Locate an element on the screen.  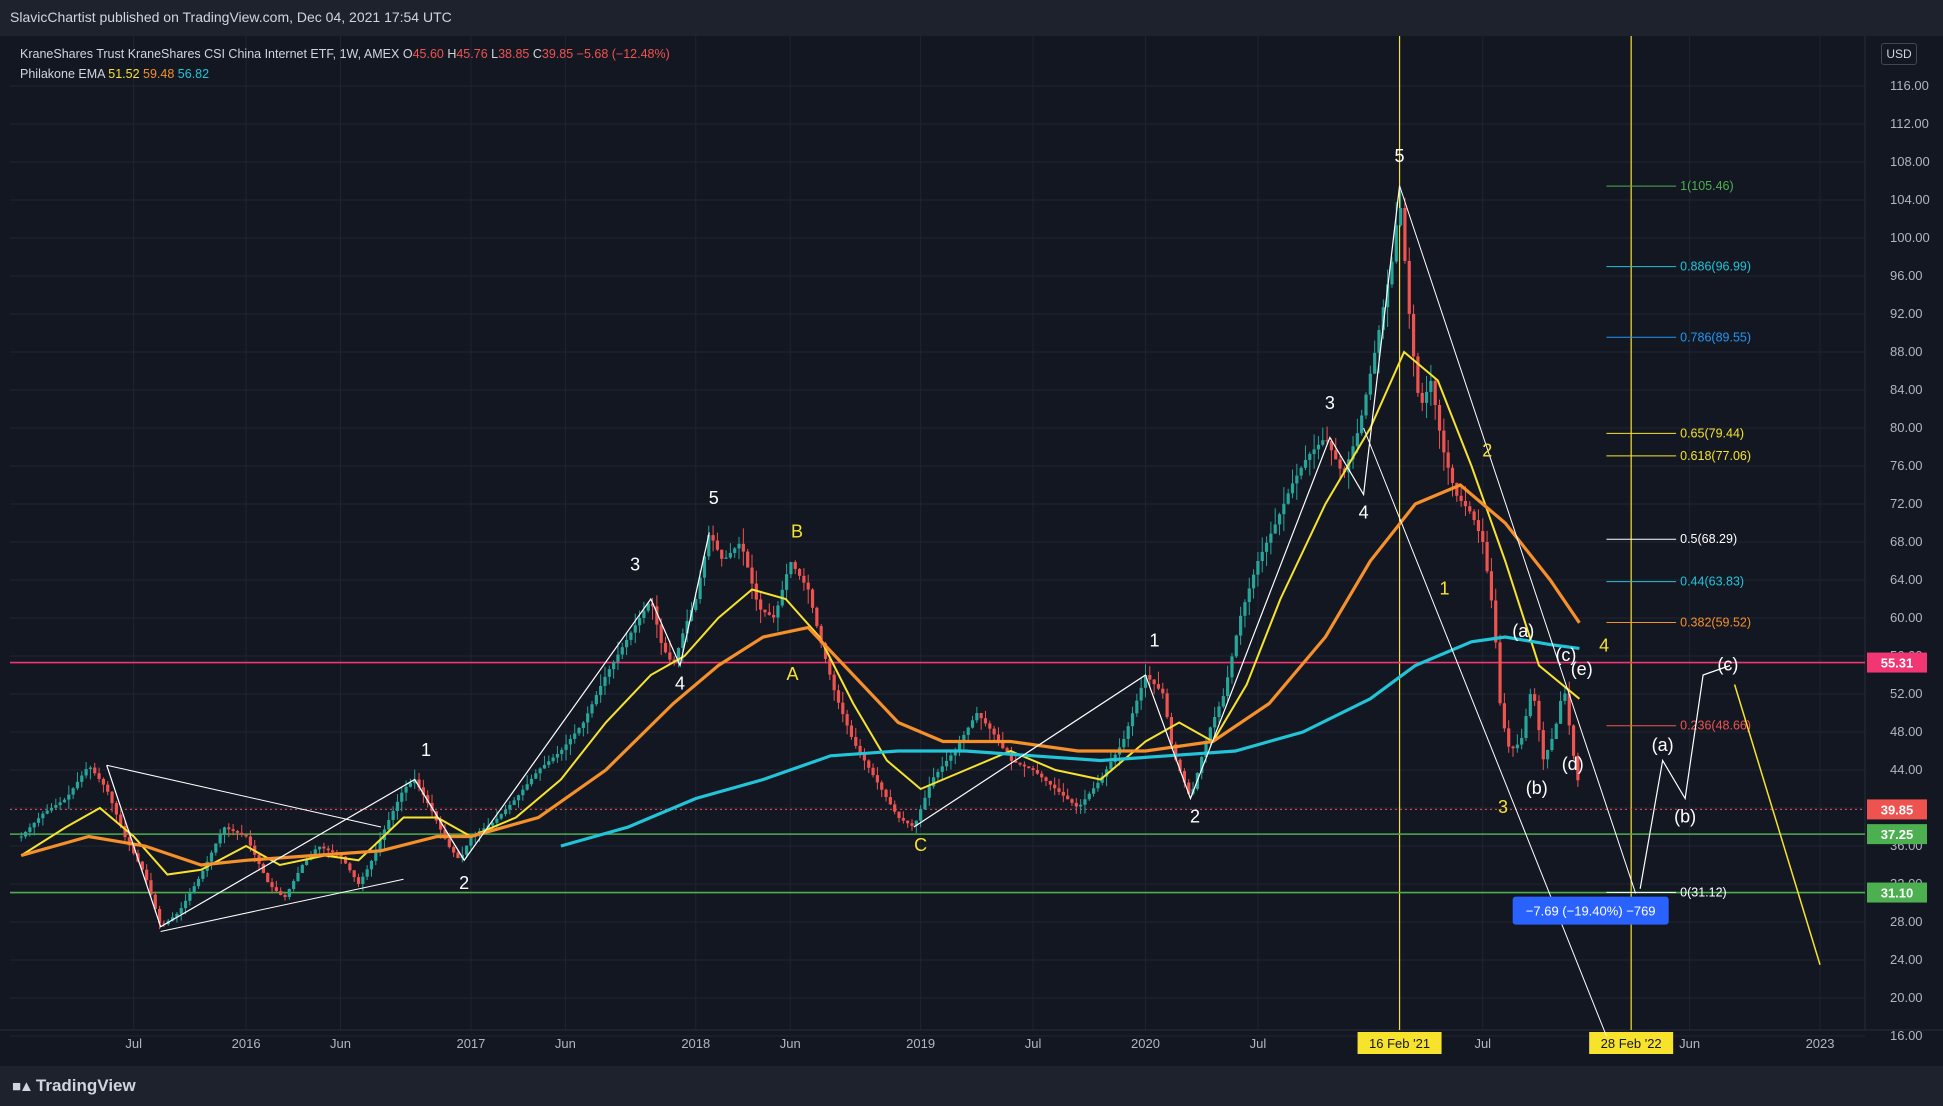
tradingview-logo: ■▲ TradingView is located at coordinates (74, 1086).